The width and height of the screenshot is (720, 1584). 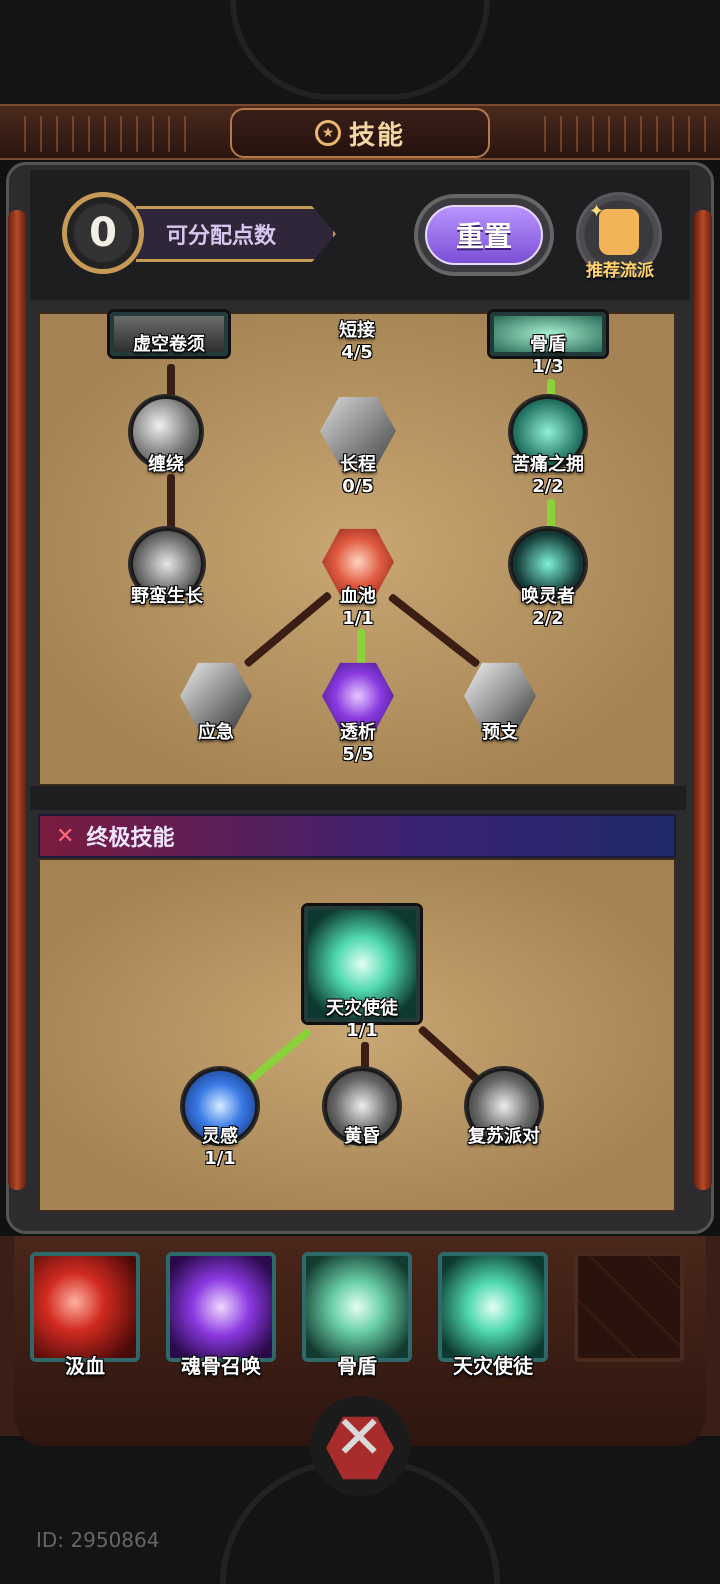 What do you see at coordinates (85, 1366) in the screenshot?
I see `equipped-slot-1-label: 汲血` at bounding box center [85, 1366].